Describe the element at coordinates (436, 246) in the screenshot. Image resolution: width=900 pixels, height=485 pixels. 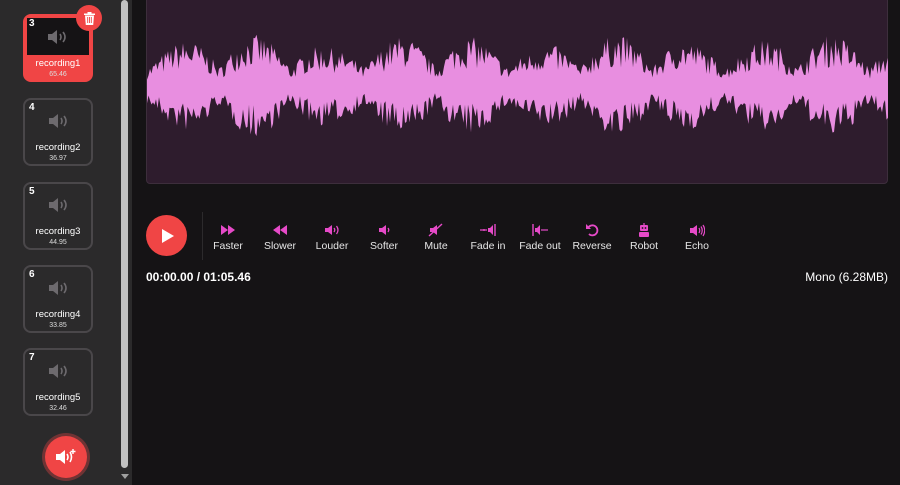
I see `effect-label: Mute` at that location.